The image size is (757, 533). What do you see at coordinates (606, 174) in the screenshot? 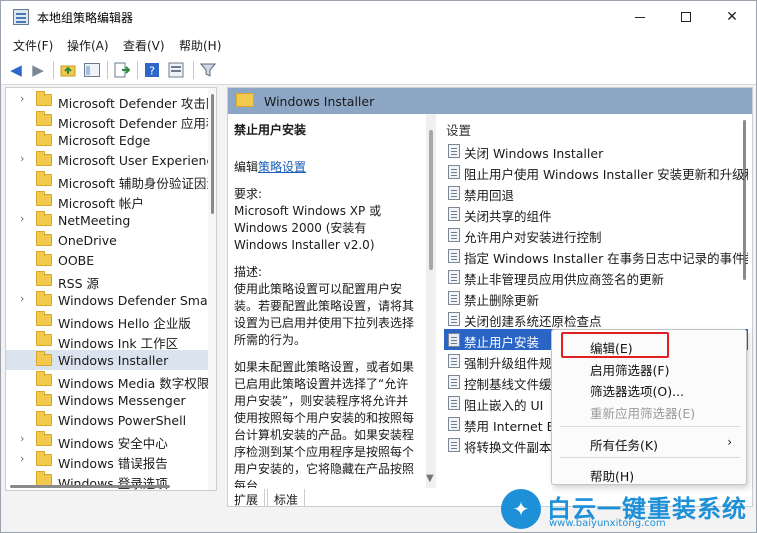
I see `setting-label: 阻止用户使用 Windows Installer 安装更新和升级程` at bounding box center [606, 174].